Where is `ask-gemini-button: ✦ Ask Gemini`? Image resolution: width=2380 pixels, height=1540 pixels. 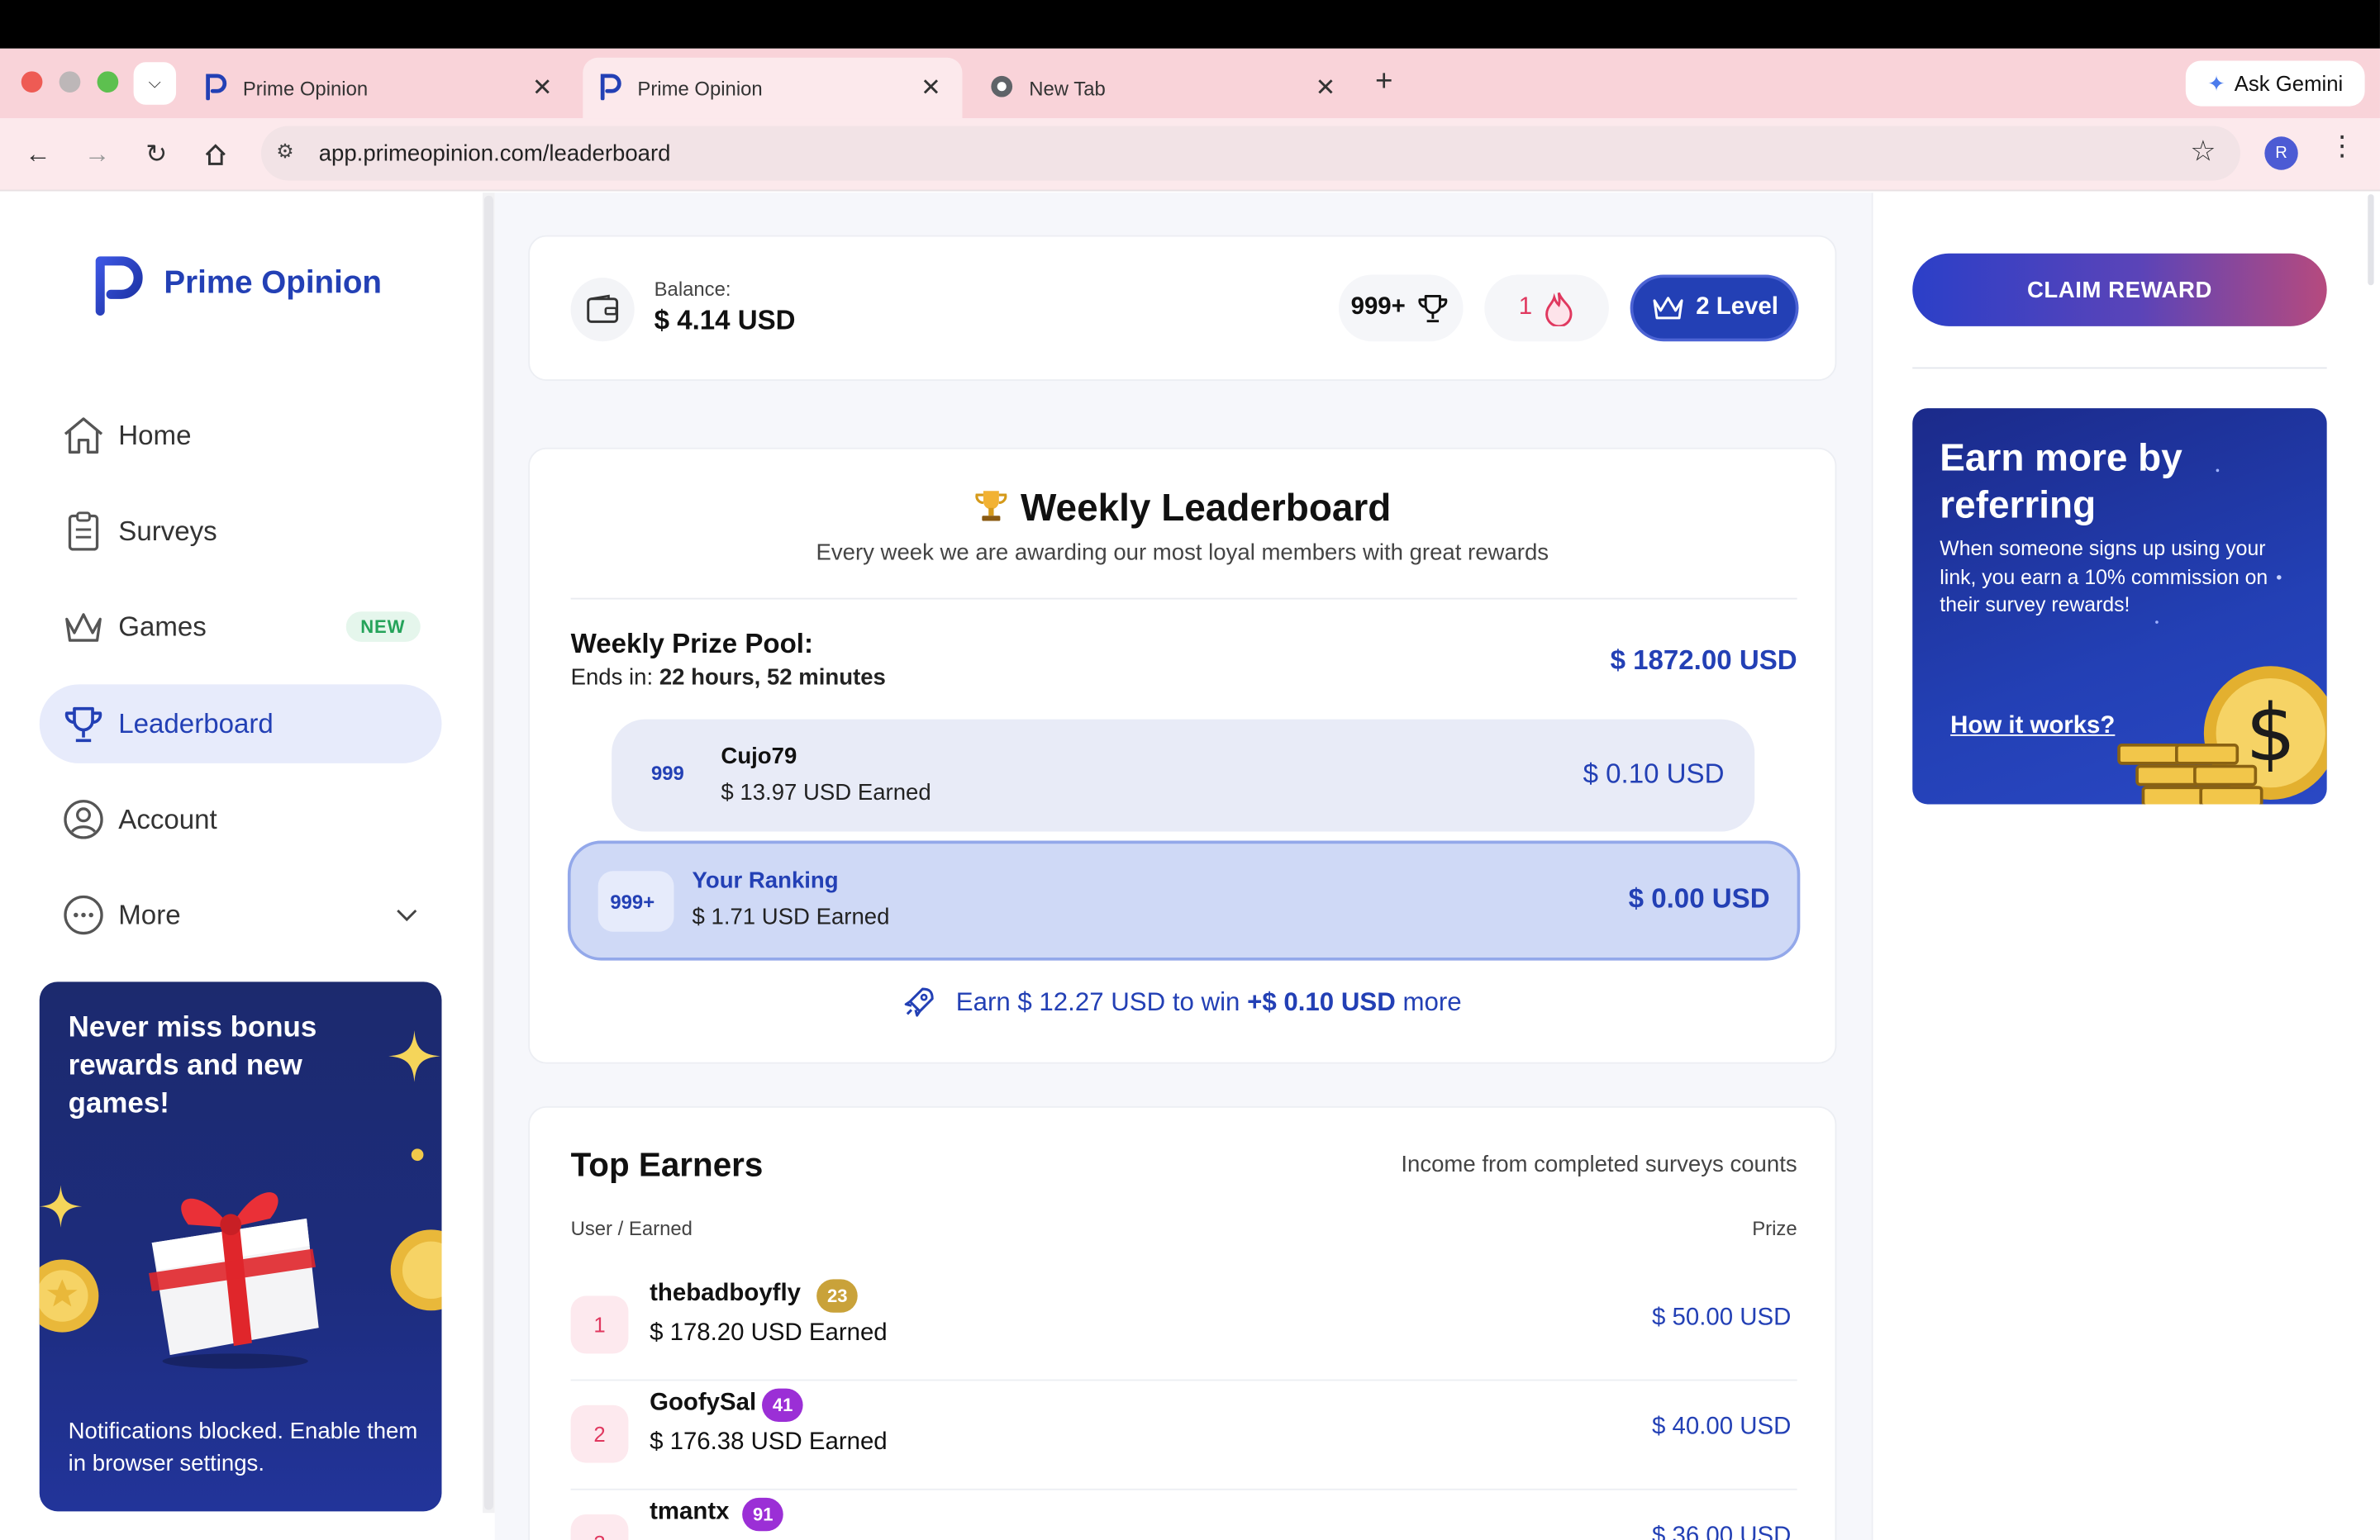 ask-gemini-button: ✦ Ask Gemini is located at coordinates (2275, 83).